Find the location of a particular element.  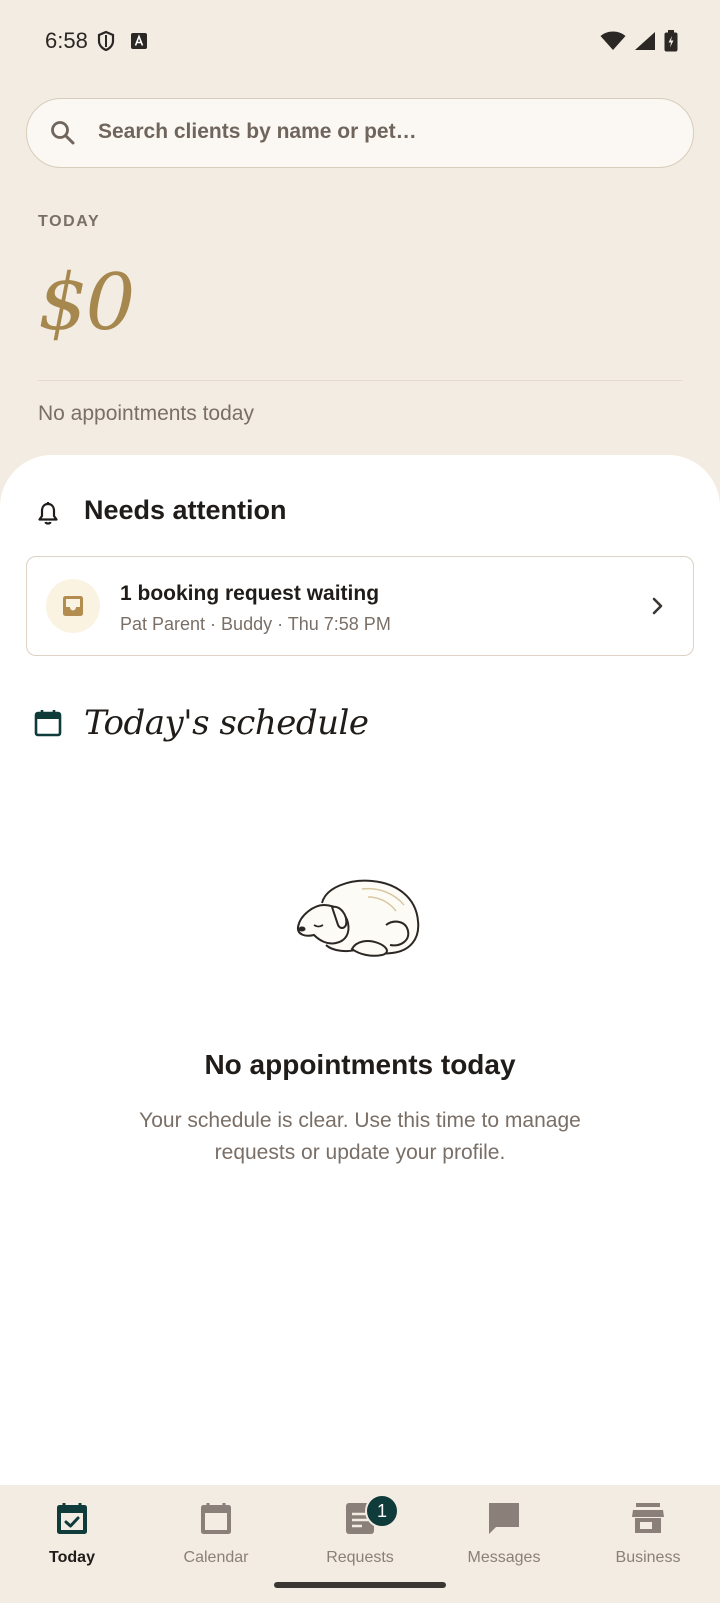

chevron-right-icon is located at coordinates (657, 606).